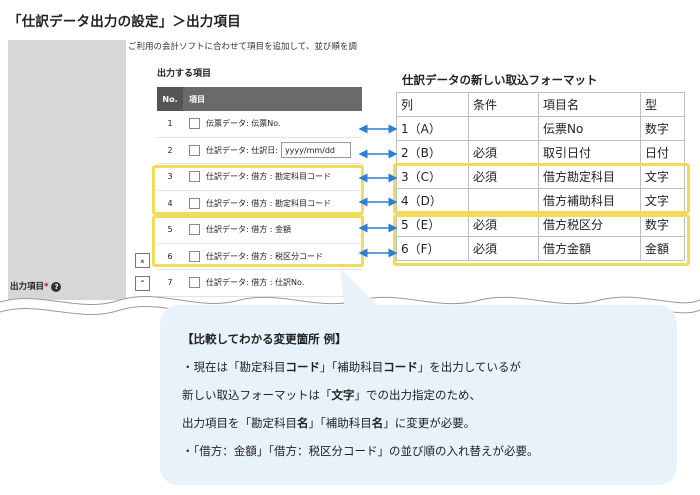 Image resolution: width=700 pixels, height=495 pixels. Describe the element at coordinates (331, 395) in the screenshot. I see `callout-line-2: 新しい取込フォーマットは「文字」での出力指定のため、` at that location.